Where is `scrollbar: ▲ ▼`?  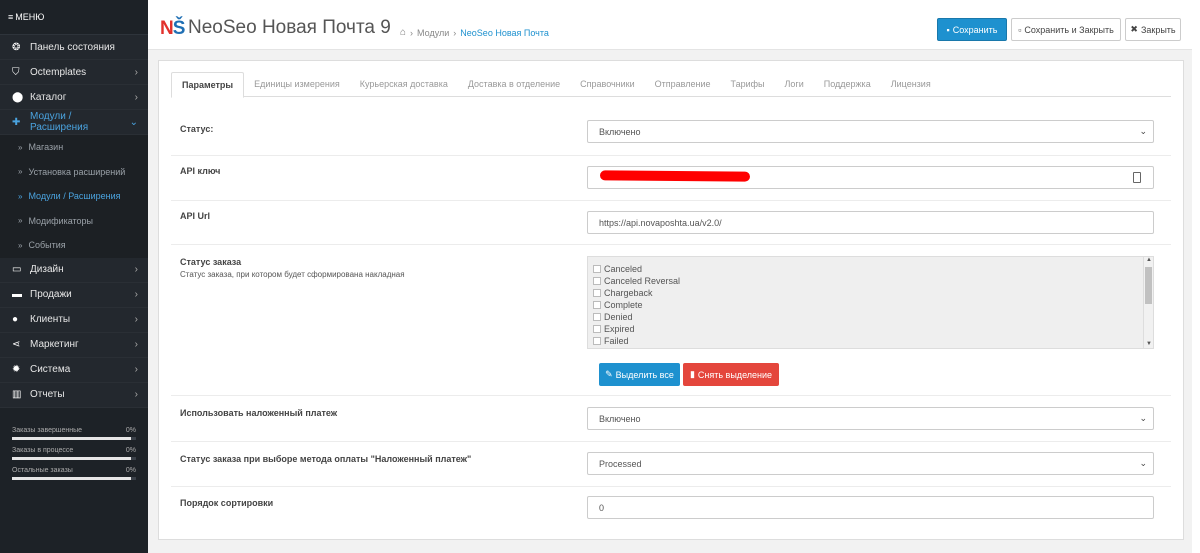 scrollbar: ▲ ▼ is located at coordinates (1148, 302).